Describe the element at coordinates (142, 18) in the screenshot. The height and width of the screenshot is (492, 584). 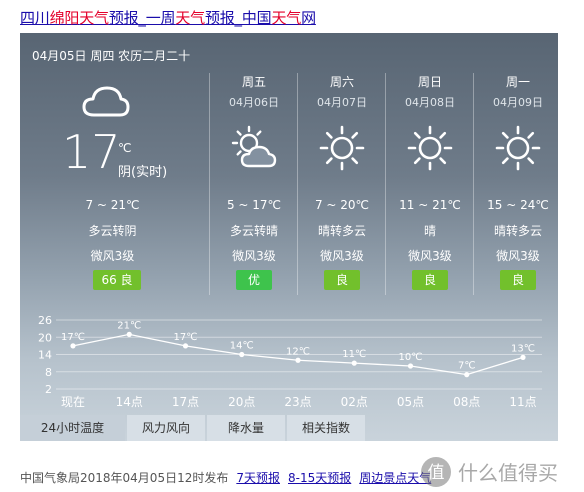
I see `title-part: 预报_一周` at that location.